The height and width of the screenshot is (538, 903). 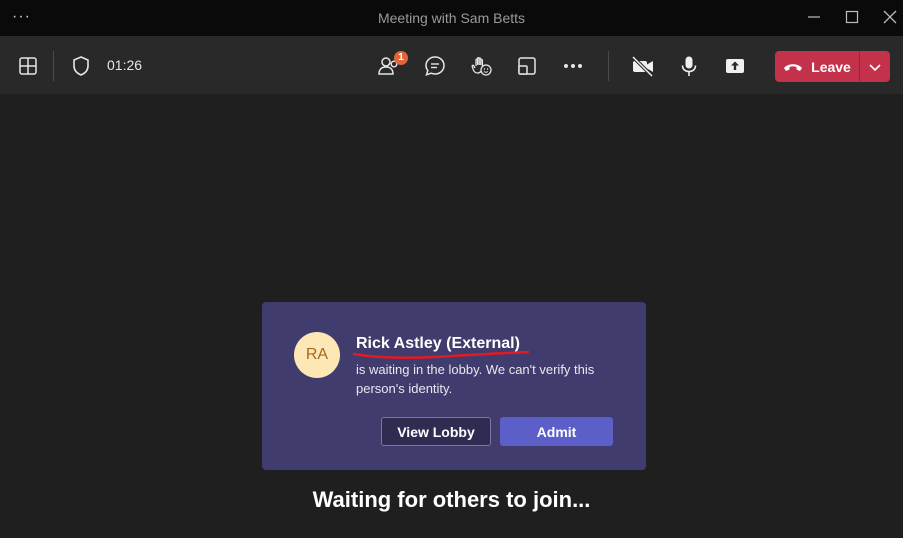 I want to click on microphone-icon, so click(x=689, y=66).